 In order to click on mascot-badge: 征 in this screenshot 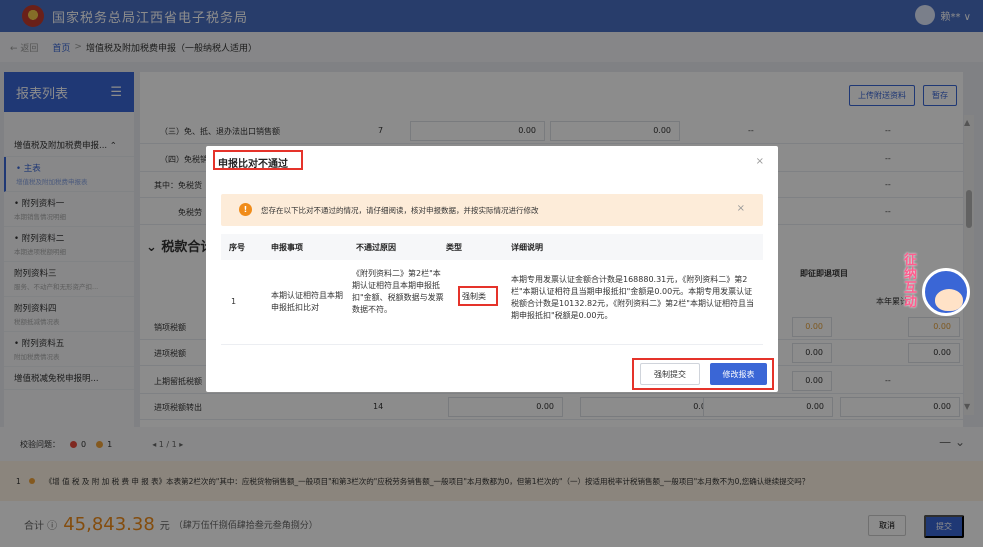, I will do `click(911, 260)`.